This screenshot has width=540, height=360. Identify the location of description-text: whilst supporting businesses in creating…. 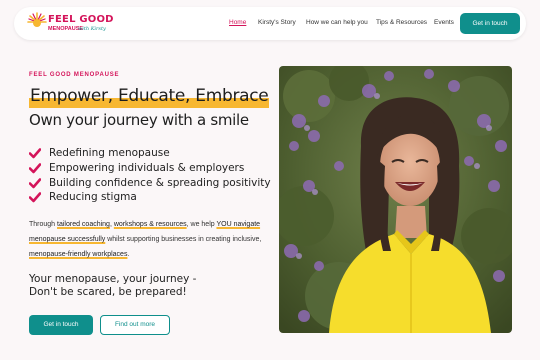
(183, 239).